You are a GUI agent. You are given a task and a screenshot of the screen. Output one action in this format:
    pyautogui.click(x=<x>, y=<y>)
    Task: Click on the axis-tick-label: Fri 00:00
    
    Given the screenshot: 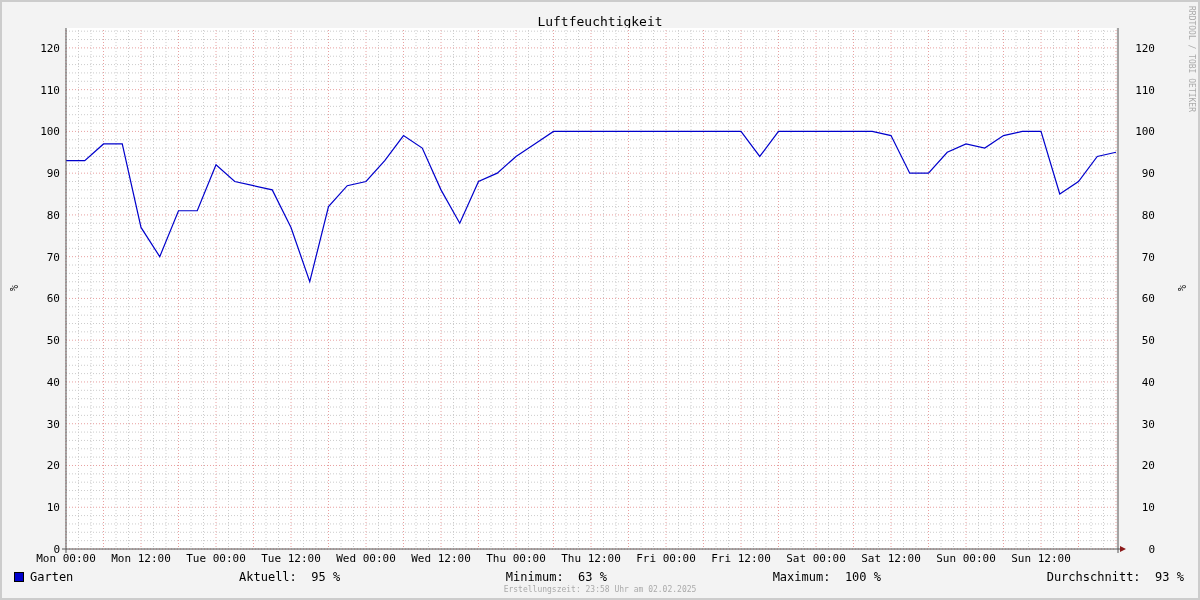 What is the action you would take?
    pyautogui.click(x=666, y=558)
    